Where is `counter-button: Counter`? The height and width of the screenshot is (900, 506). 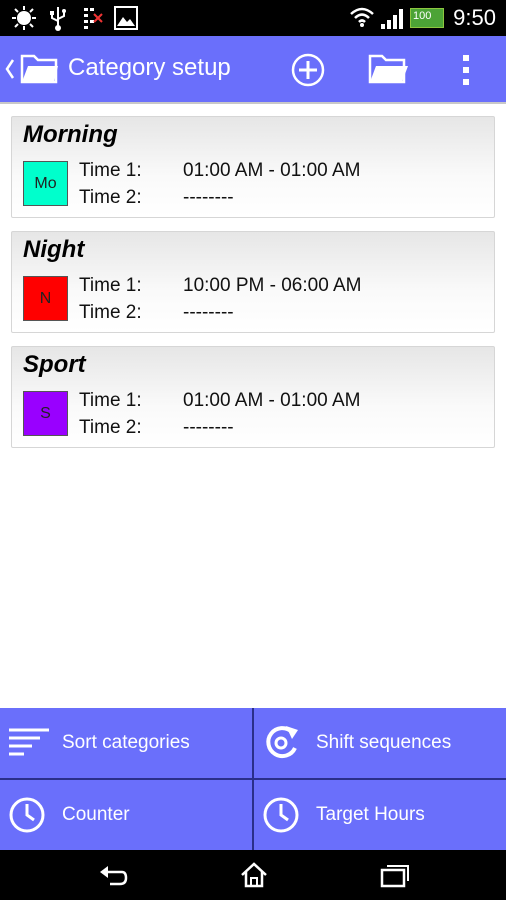 counter-button: Counter is located at coordinates (126, 815).